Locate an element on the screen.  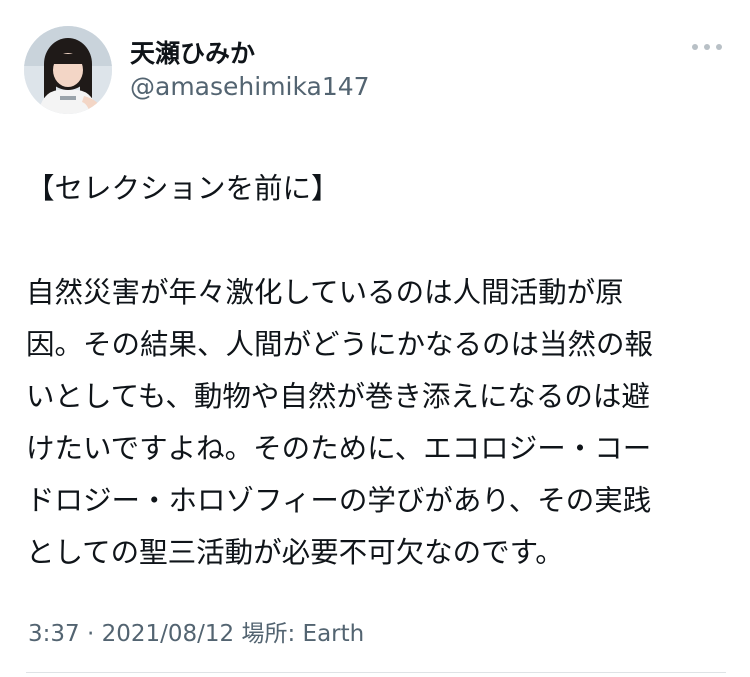
tweet-date: 2021/08/12 is located at coordinates (168, 634).